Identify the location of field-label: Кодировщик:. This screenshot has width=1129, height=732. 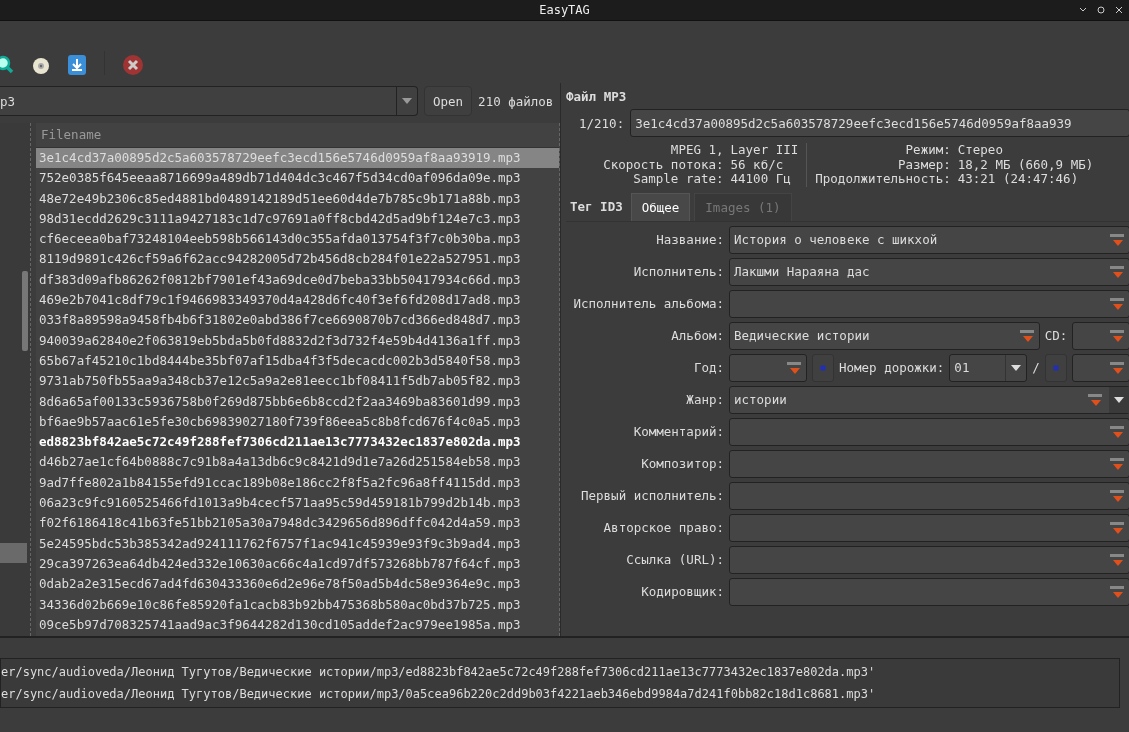
(682, 591).